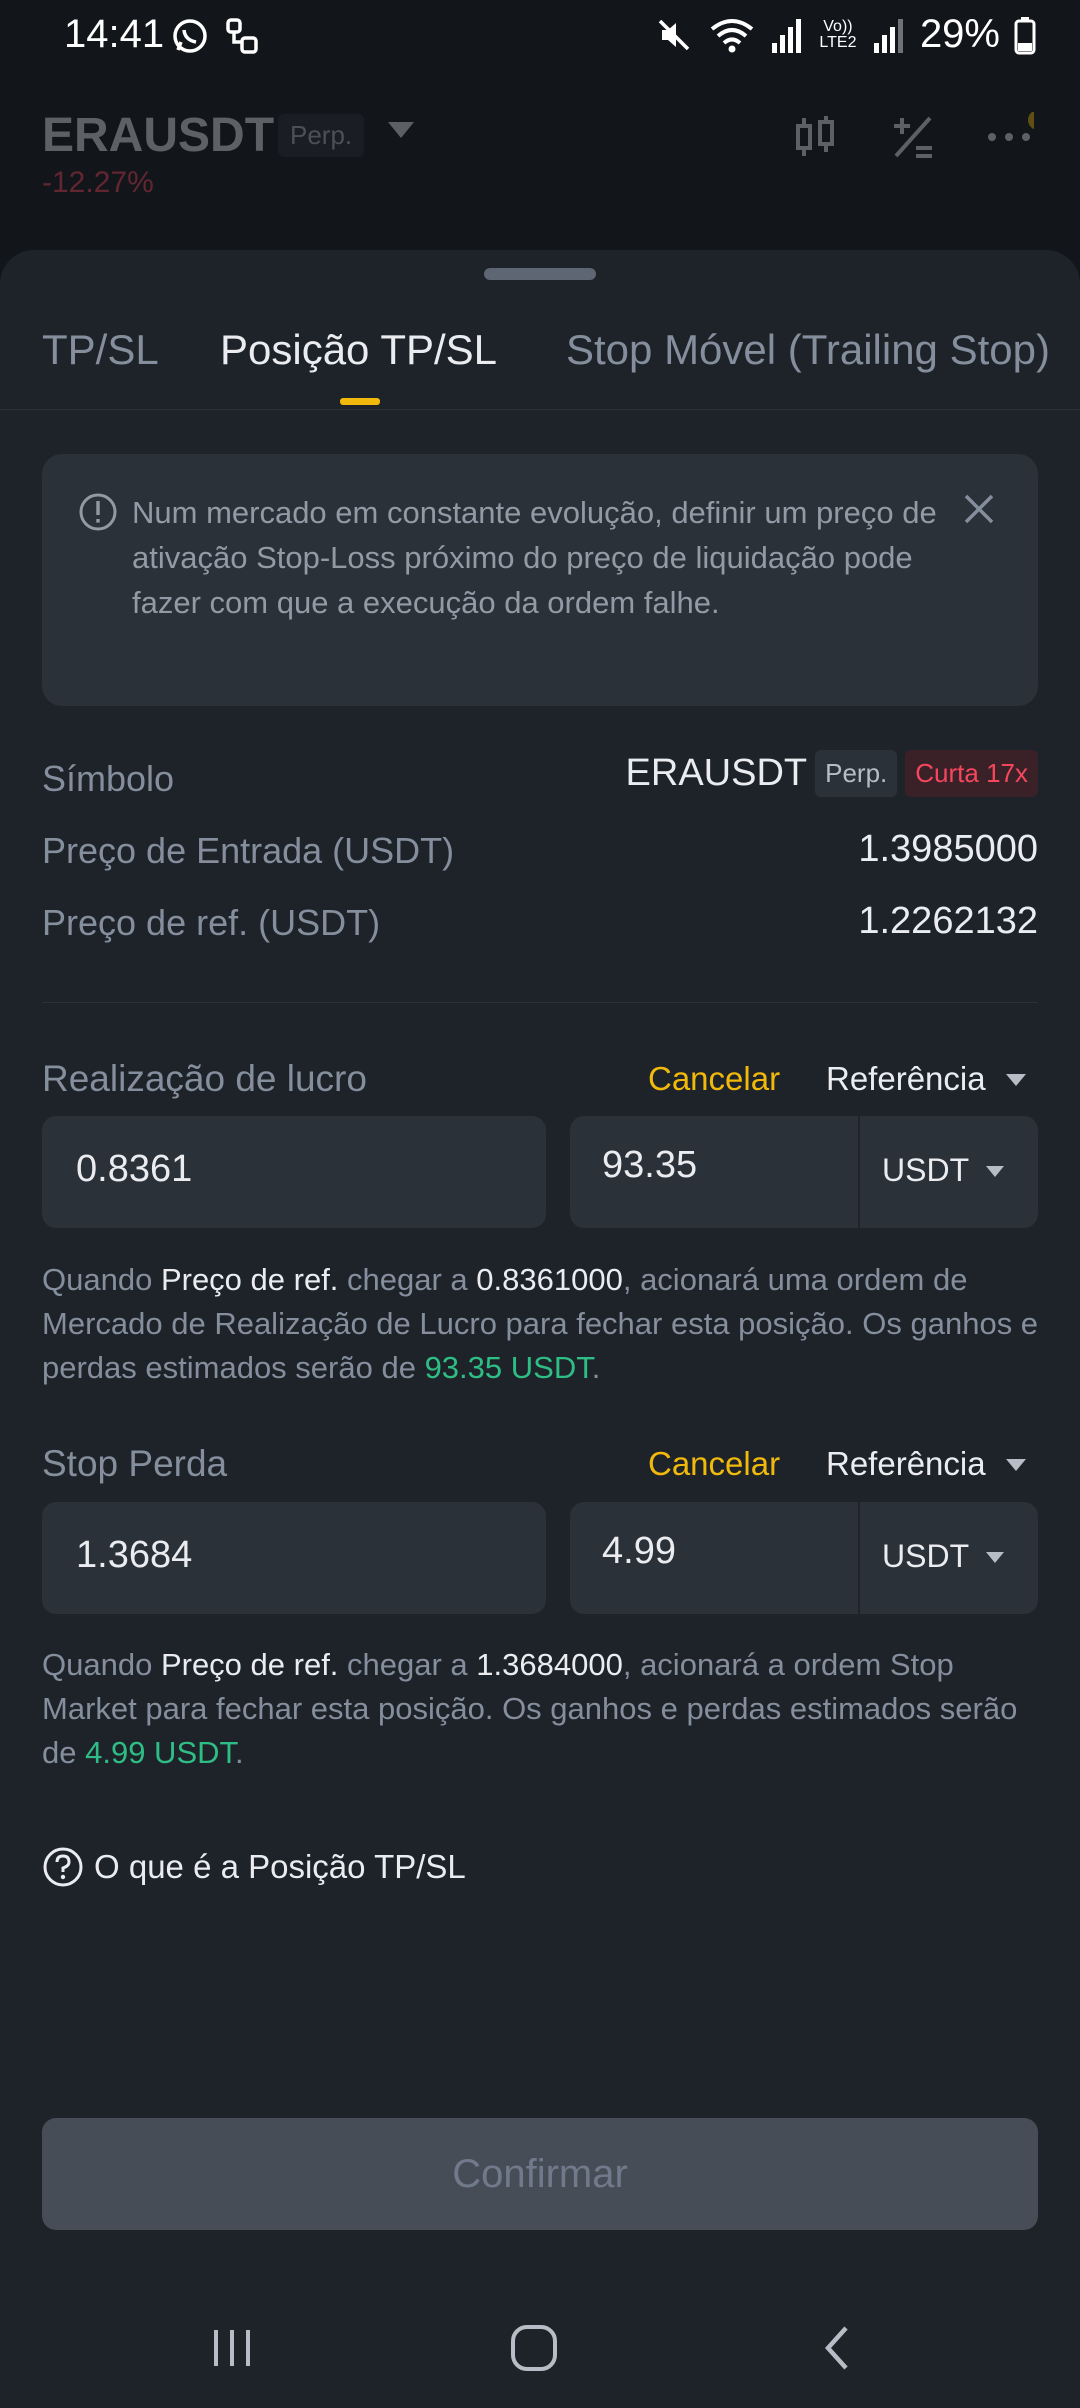 The width and height of the screenshot is (1080, 2408). I want to click on entry-price-value: 1.3985000, so click(948, 849).